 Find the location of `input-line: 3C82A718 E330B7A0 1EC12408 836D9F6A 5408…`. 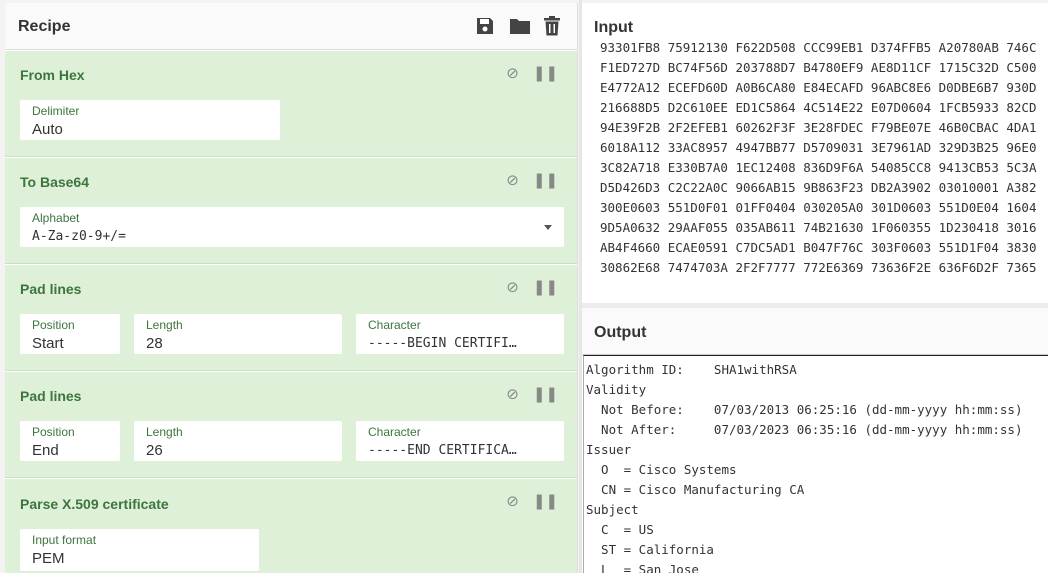

input-line: 3C82A718 E330B7A0 1EC12408 836D9F6A 5408… is located at coordinates (818, 167).